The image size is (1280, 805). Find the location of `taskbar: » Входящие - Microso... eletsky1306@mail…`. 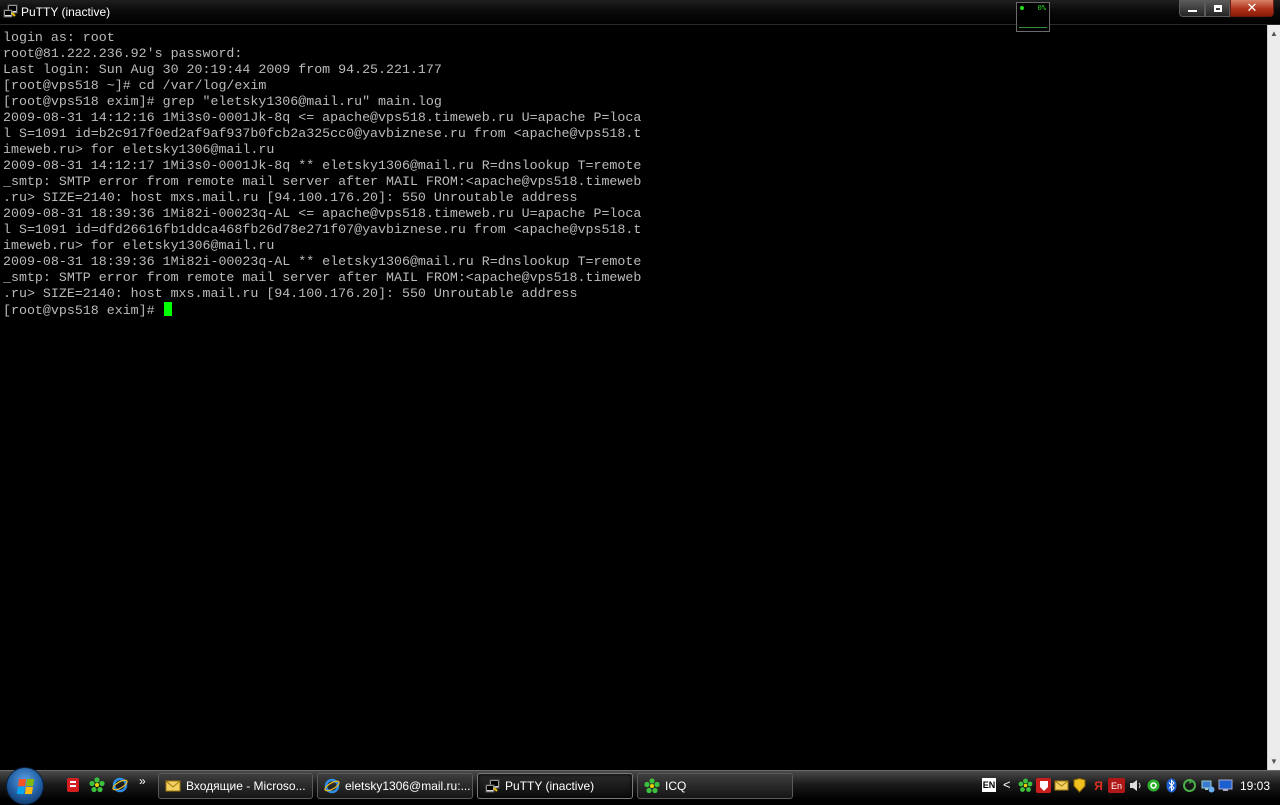

taskbar: » Входящие - Microso... eletsky1306@mail… is located at coordinates (640, 786).